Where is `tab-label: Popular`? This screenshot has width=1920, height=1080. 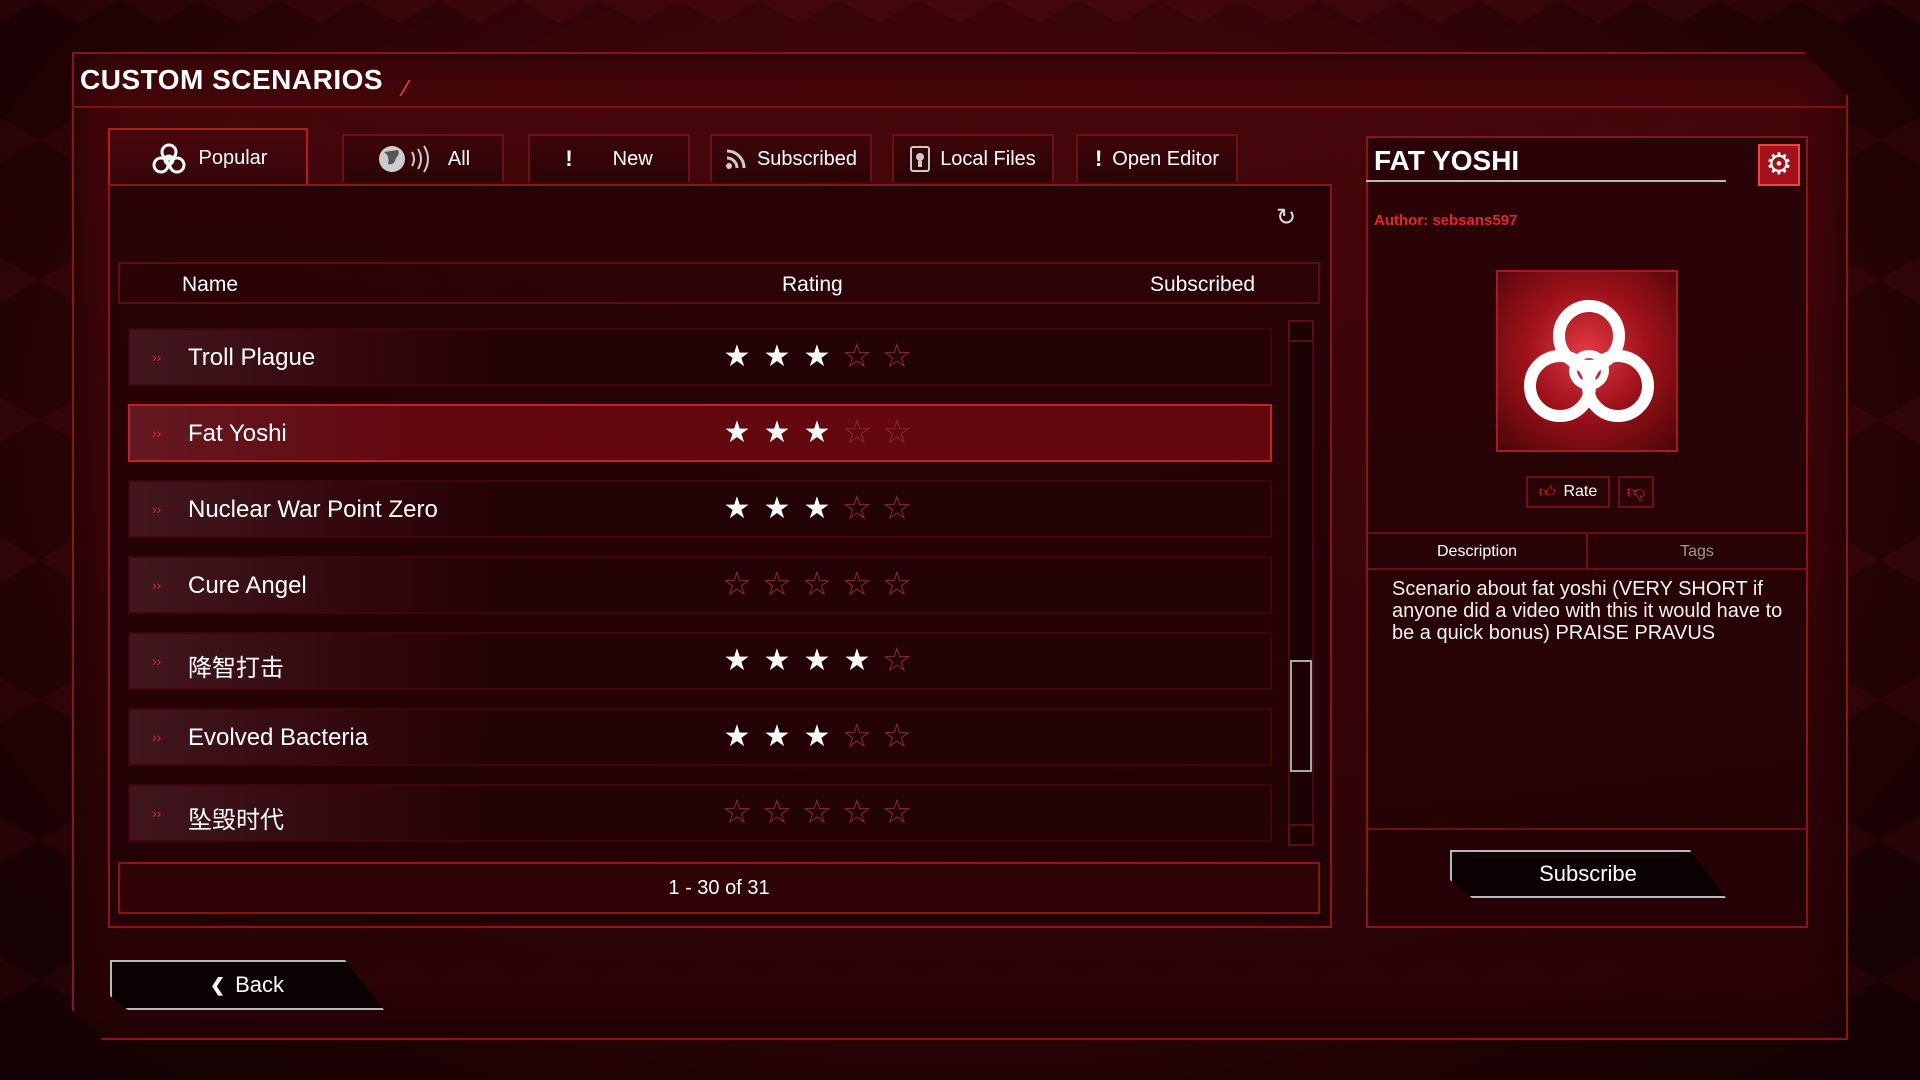
tab-label: Popular is located at coordinates (233, 157).